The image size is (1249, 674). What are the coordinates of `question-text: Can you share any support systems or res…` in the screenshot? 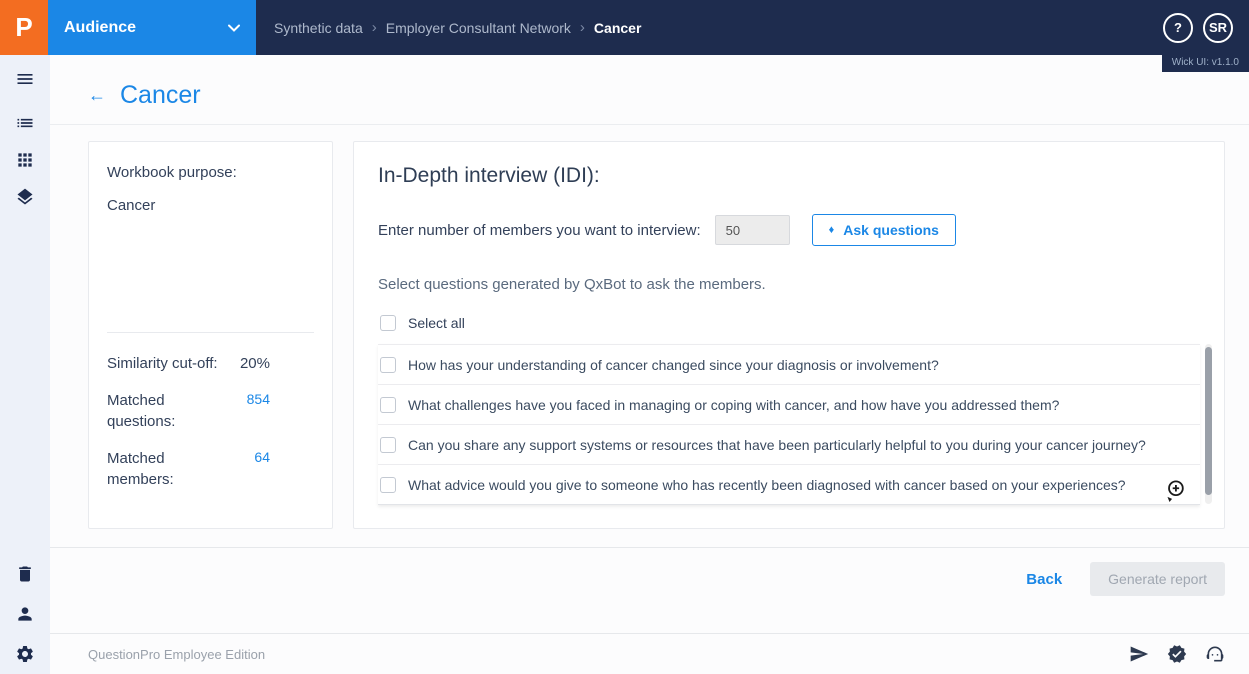 It's located at (777, 444).